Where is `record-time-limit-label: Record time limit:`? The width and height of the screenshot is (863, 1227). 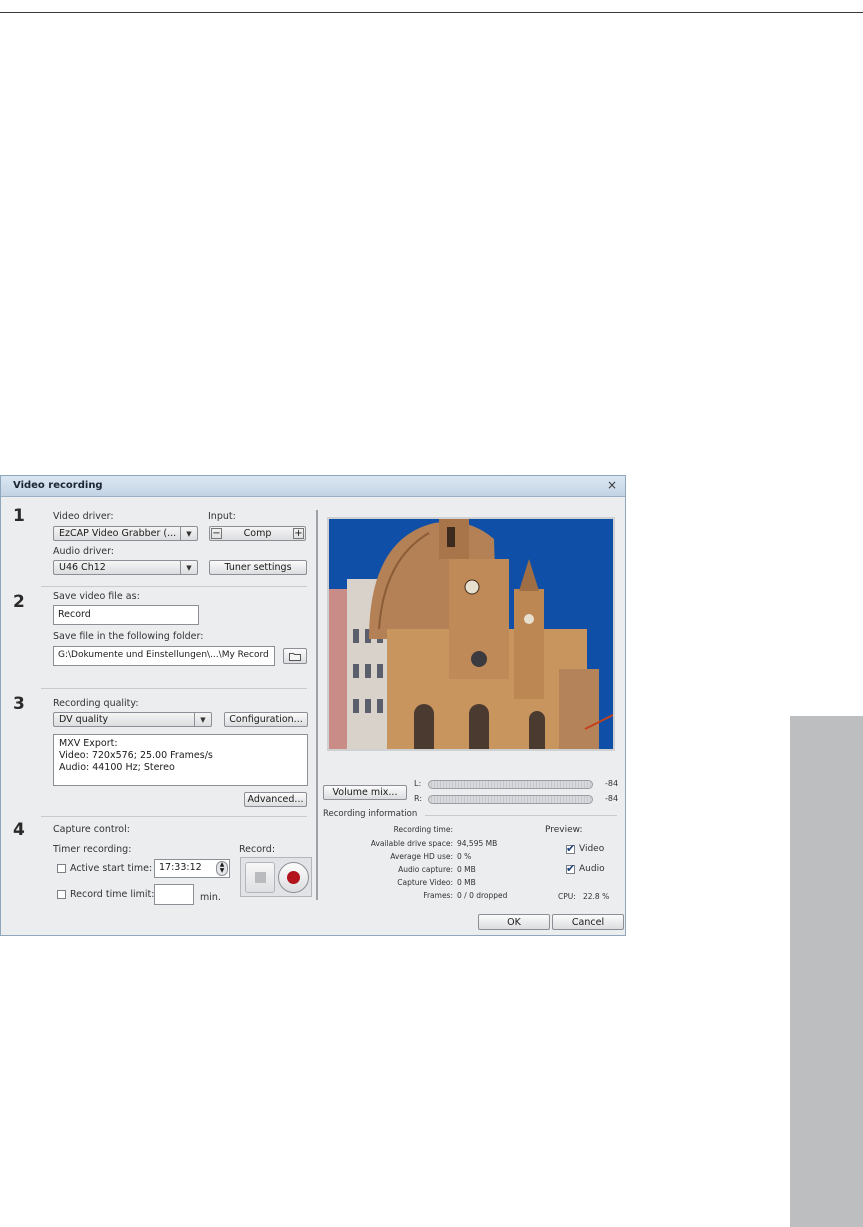
record-time-limit-label: Record time limit: is located at coordinates (112, 894).